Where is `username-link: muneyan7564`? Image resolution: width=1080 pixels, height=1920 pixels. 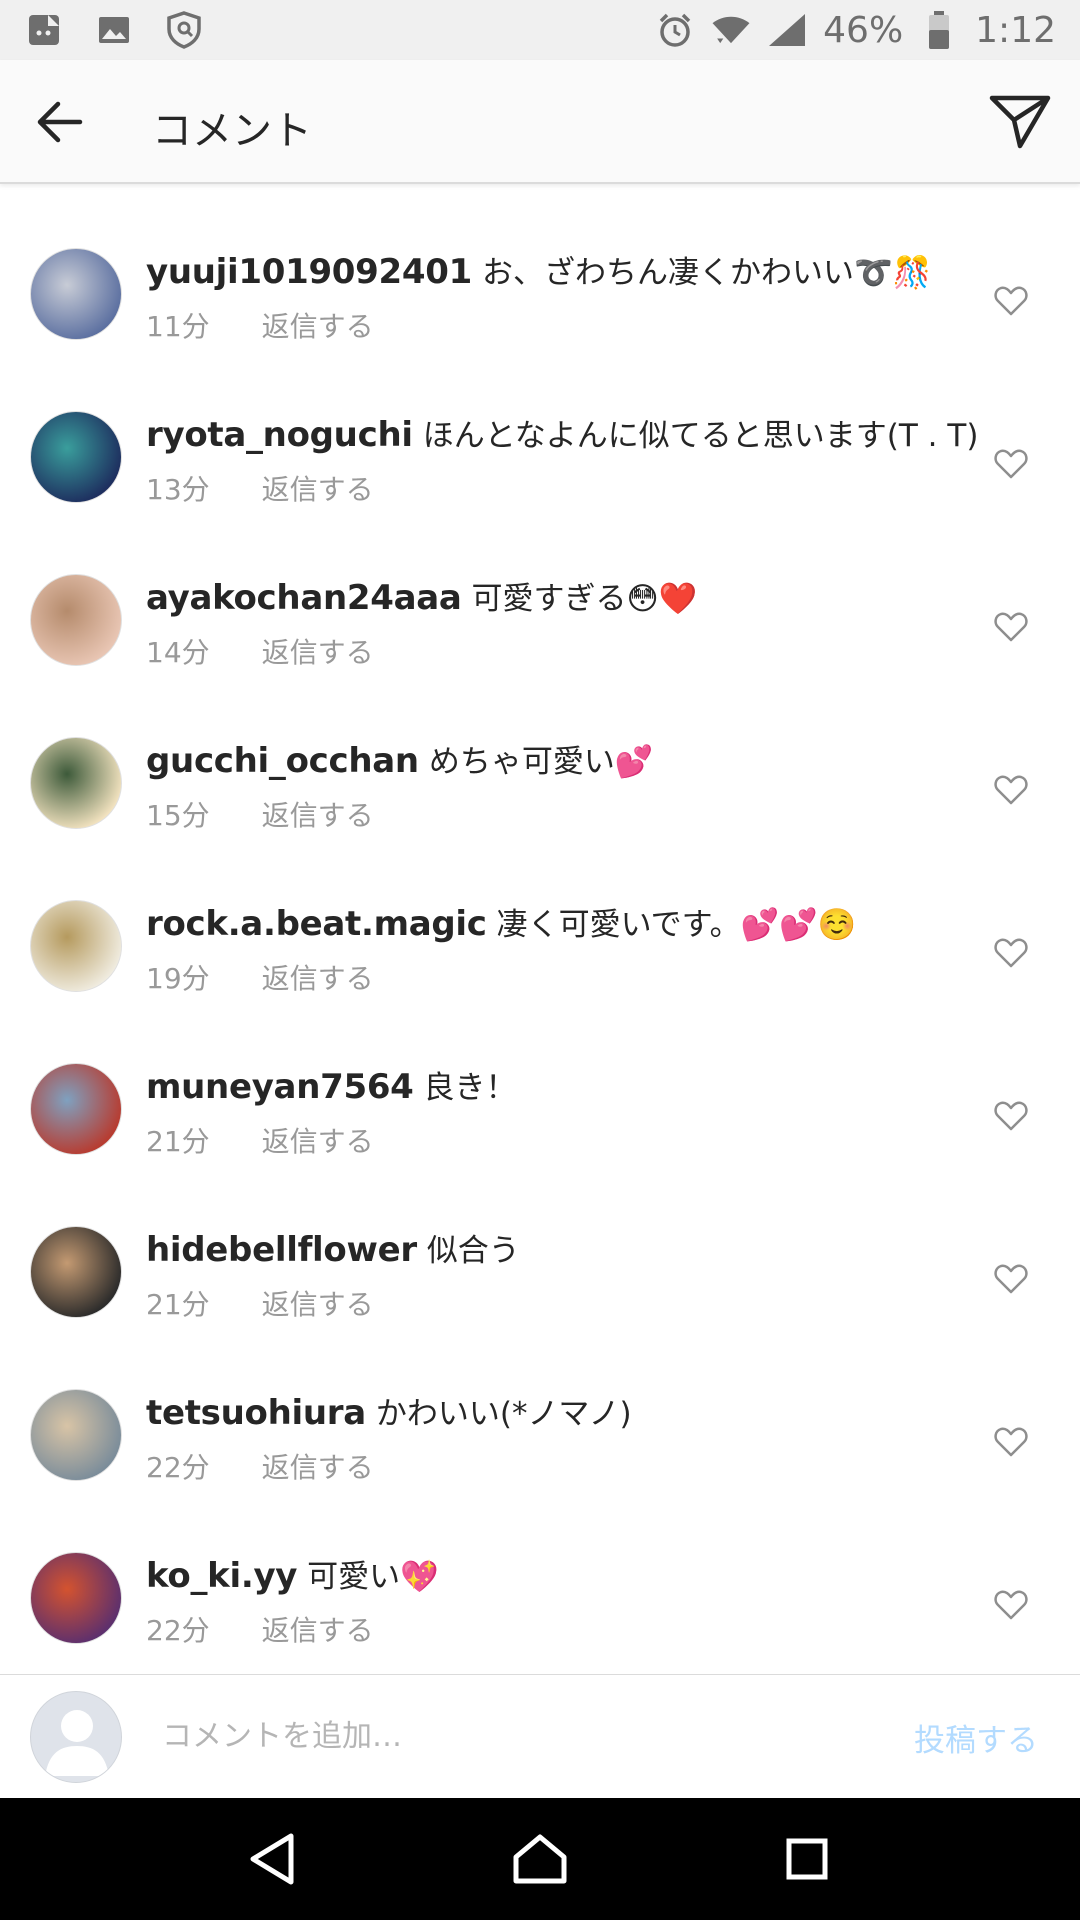 username-link: muneyan7564 is located at coordinates (280, 1087).